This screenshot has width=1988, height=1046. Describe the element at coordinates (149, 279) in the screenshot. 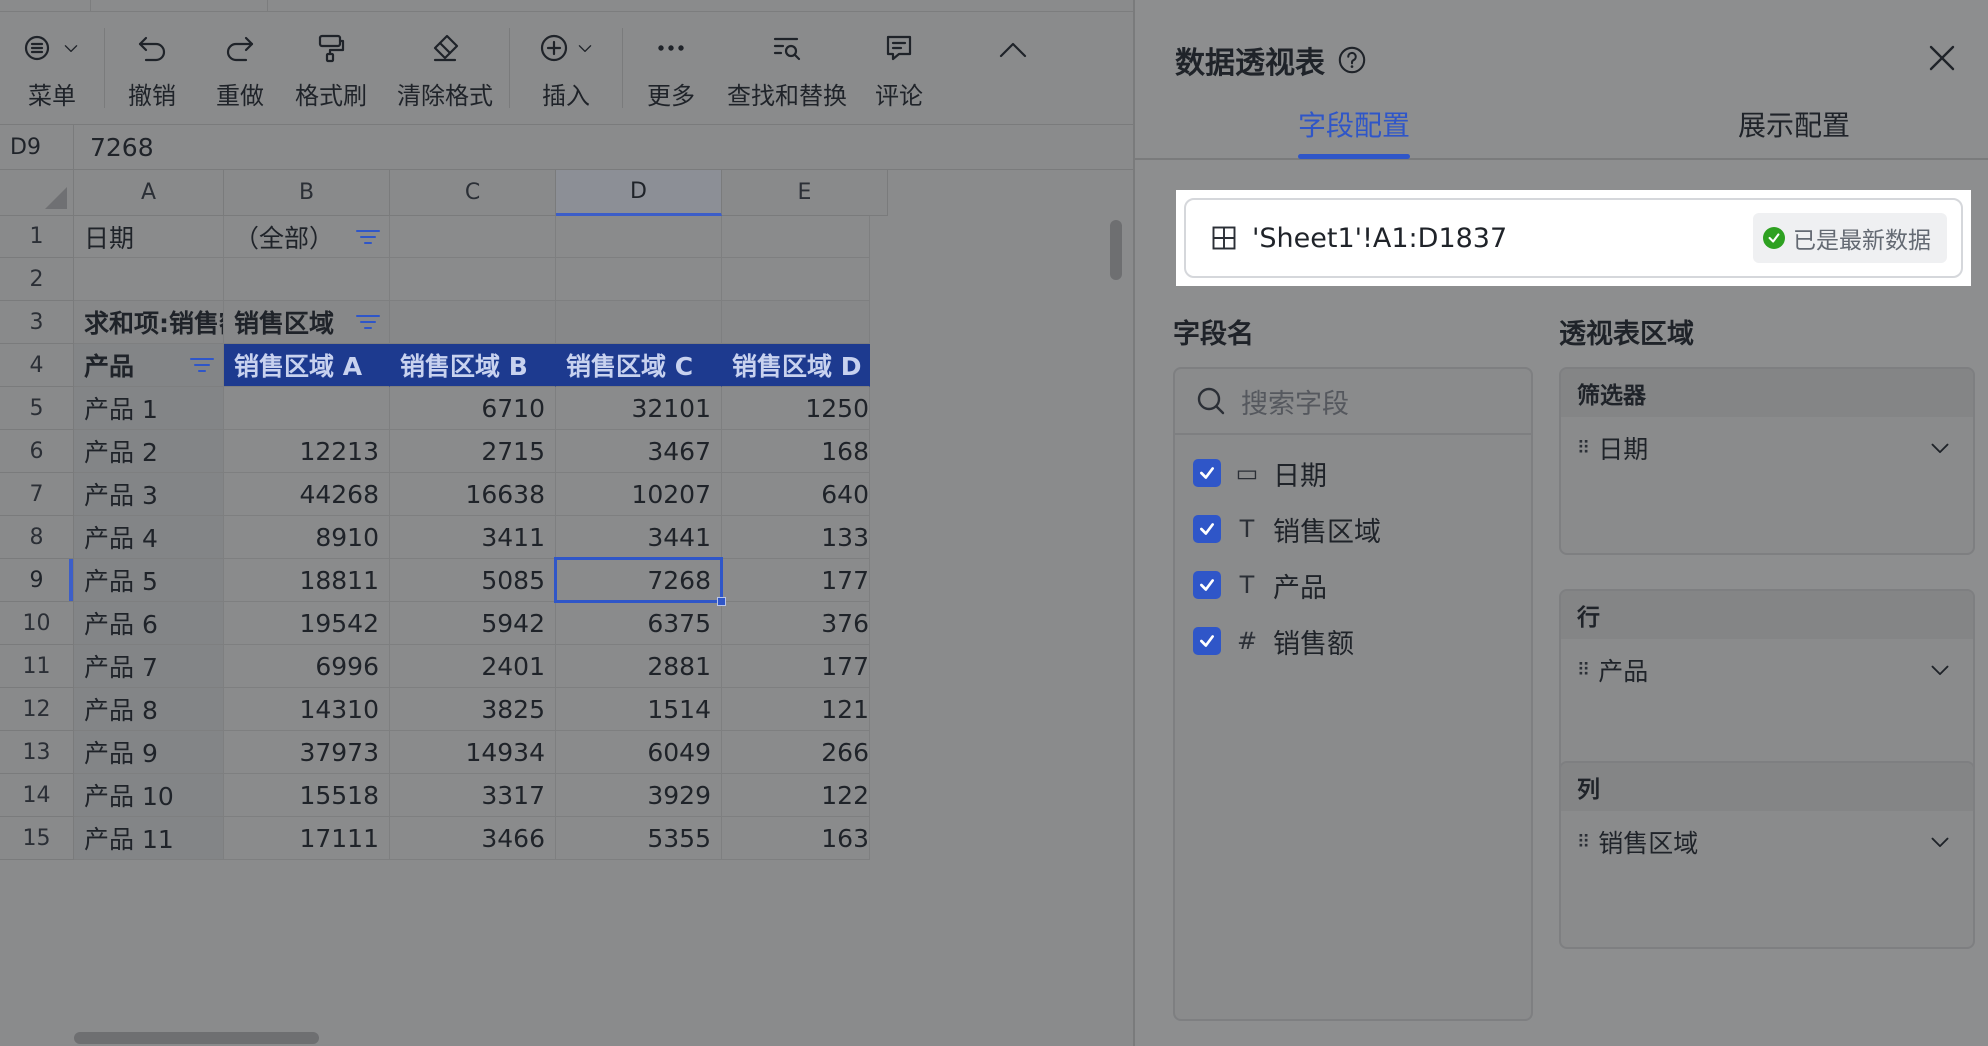

I see `cell-a2` at that location.